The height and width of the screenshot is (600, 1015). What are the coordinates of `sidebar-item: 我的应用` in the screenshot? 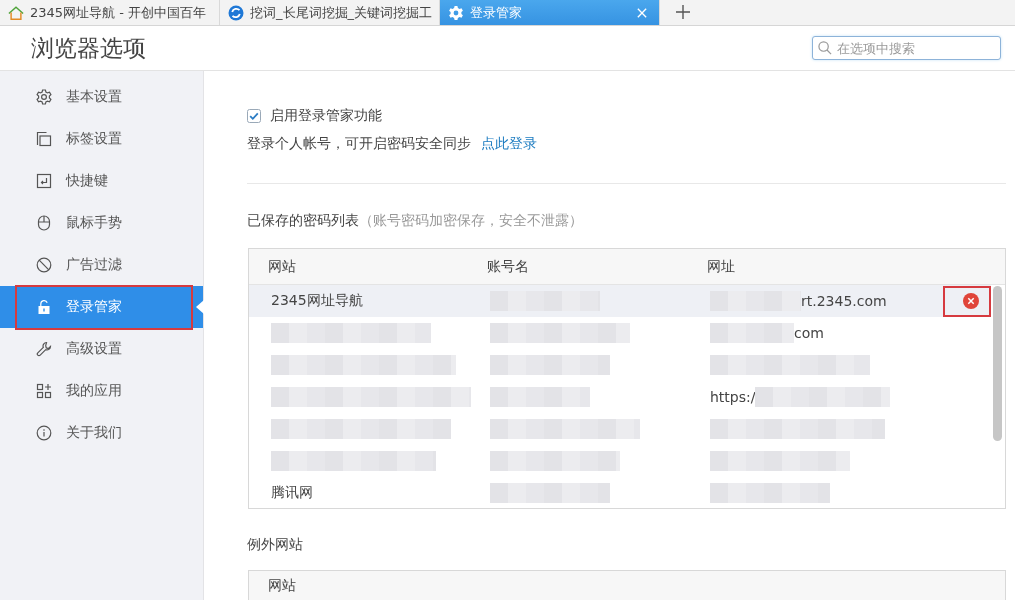 It's located at (101, 391).